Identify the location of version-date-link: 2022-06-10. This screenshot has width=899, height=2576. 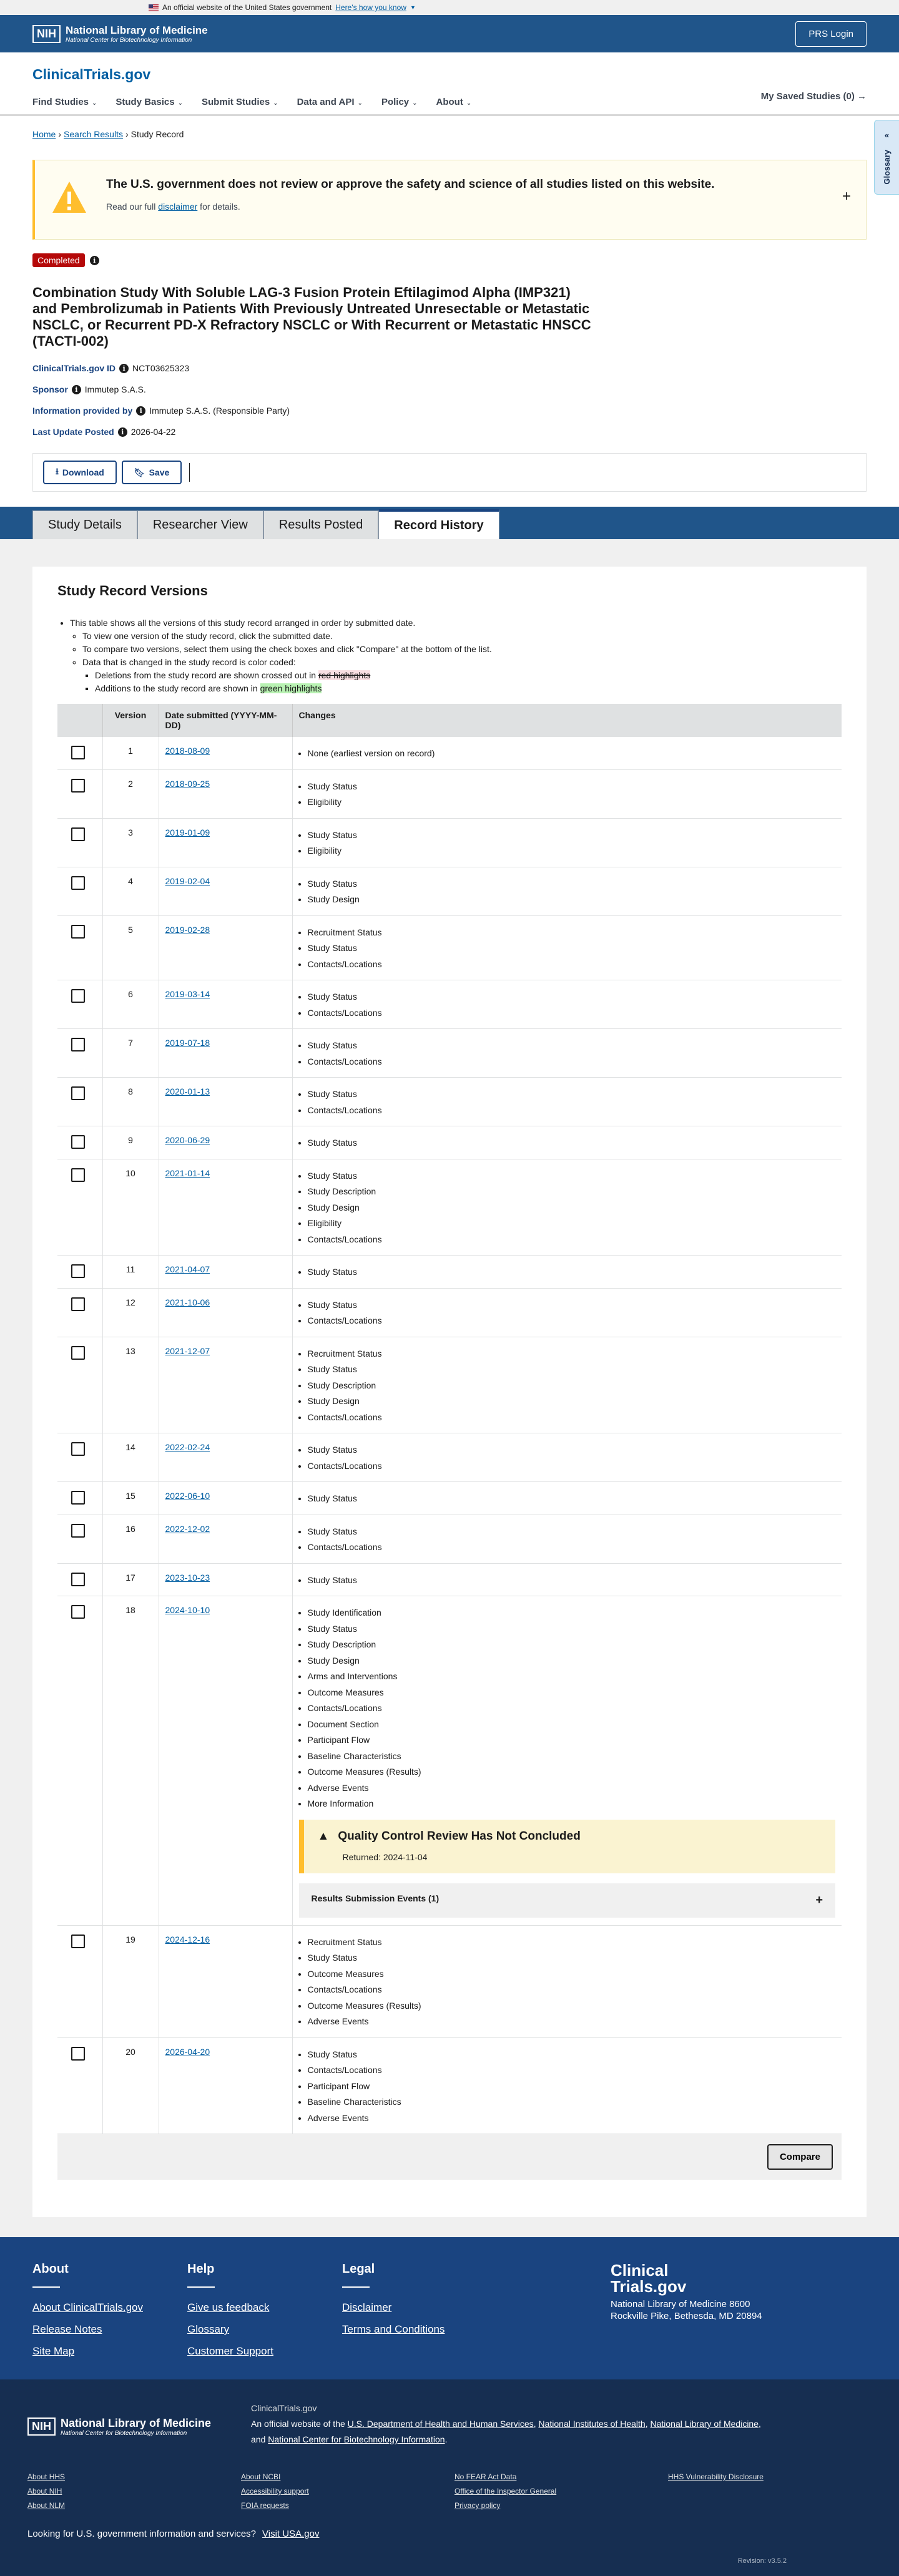
(187, 1496).